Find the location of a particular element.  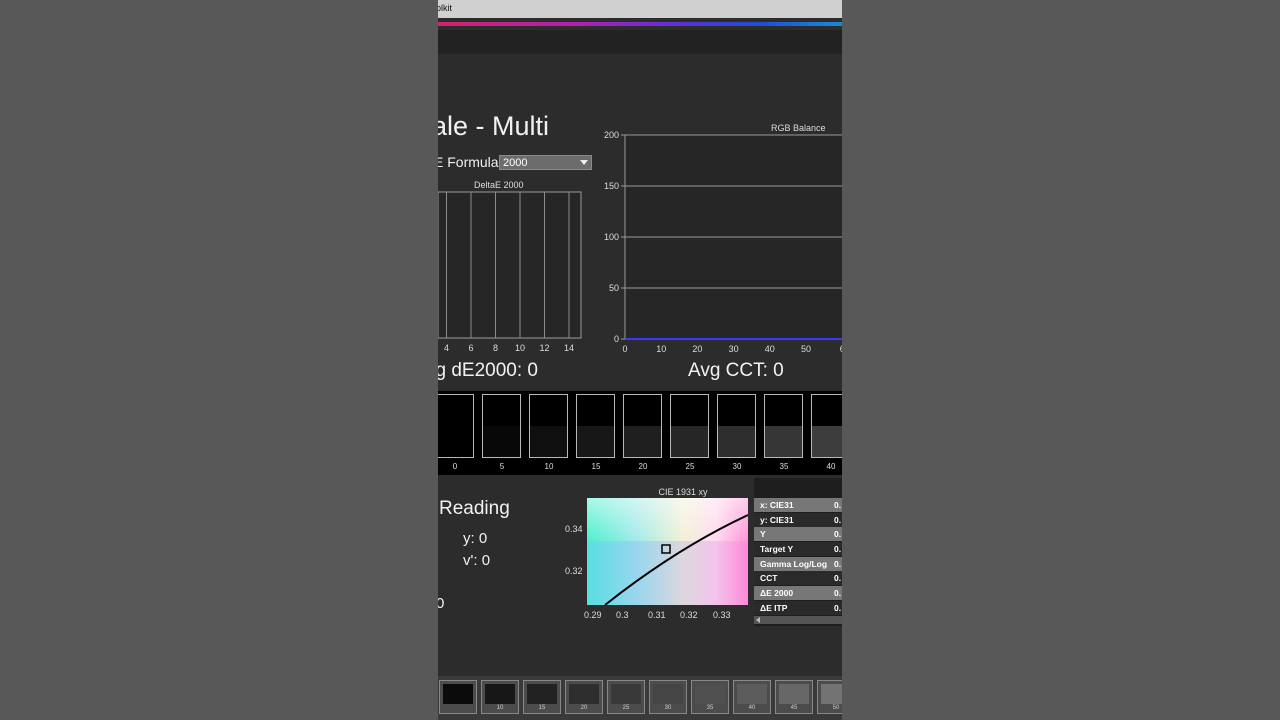

rgb-balance-y-ticks: 200 150 100 50 0 is located at coordinates (611, 237).